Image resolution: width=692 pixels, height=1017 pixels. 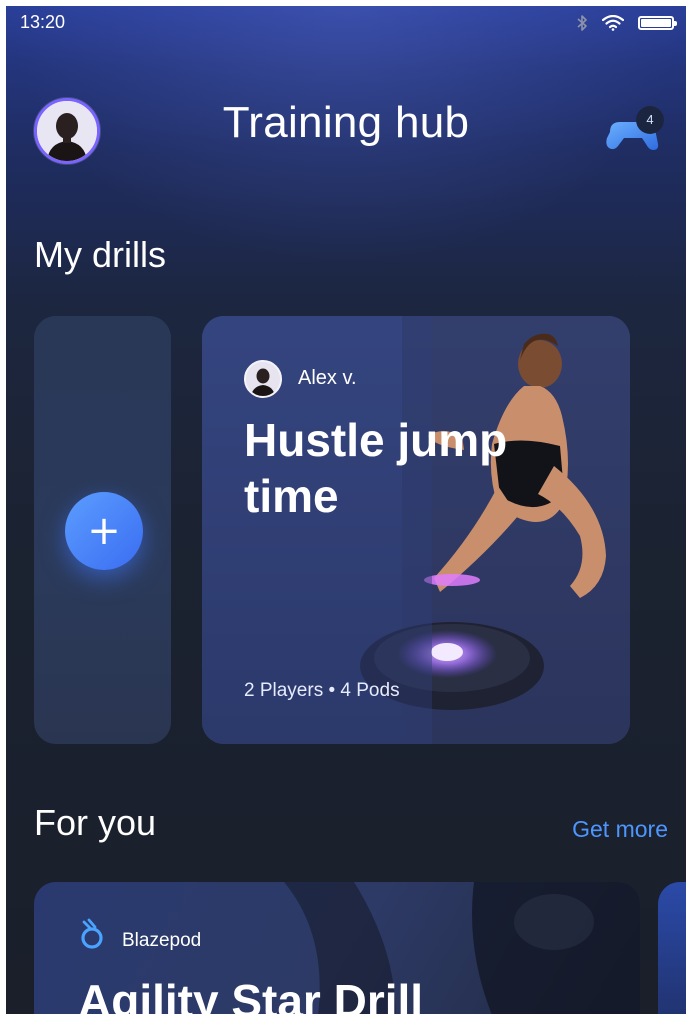 What do you see at coordinates (626, 23) in the screenshot?
I see `status-icons` at bounding box center [626, 23].